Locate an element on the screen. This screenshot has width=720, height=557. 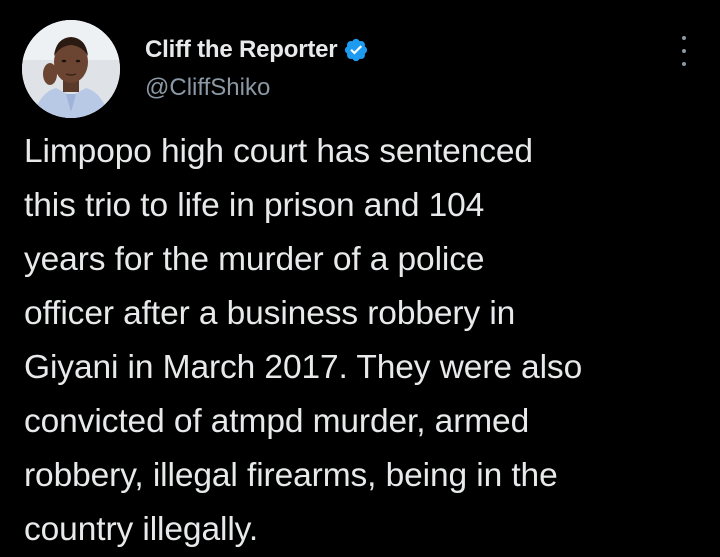
tweet-text-line: country illegally. is located at coordinates (141, 529).